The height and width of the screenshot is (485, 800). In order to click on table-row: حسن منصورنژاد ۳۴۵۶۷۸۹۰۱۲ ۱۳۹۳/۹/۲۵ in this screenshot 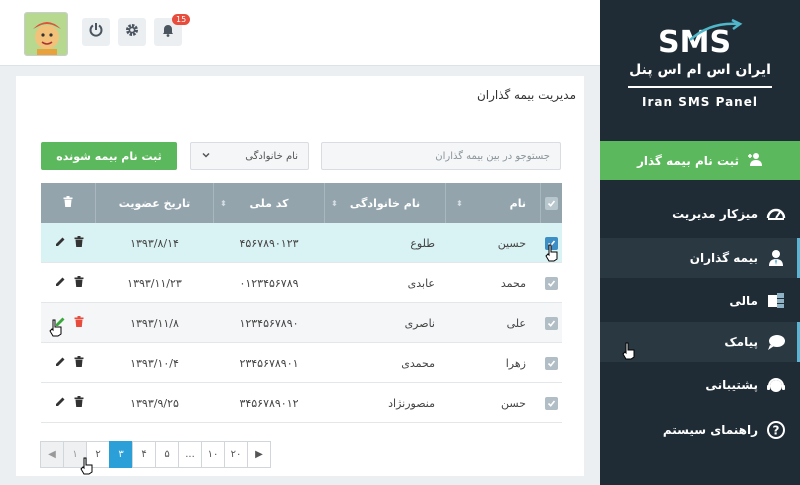, I will do `click(301, 403)`.